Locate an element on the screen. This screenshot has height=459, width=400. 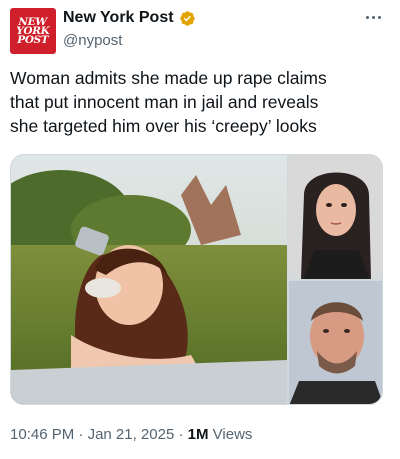
tweet-metadata: 10:46 PM · Jan 21, 2025 · 1M Views is located at coordinates (131, 434).